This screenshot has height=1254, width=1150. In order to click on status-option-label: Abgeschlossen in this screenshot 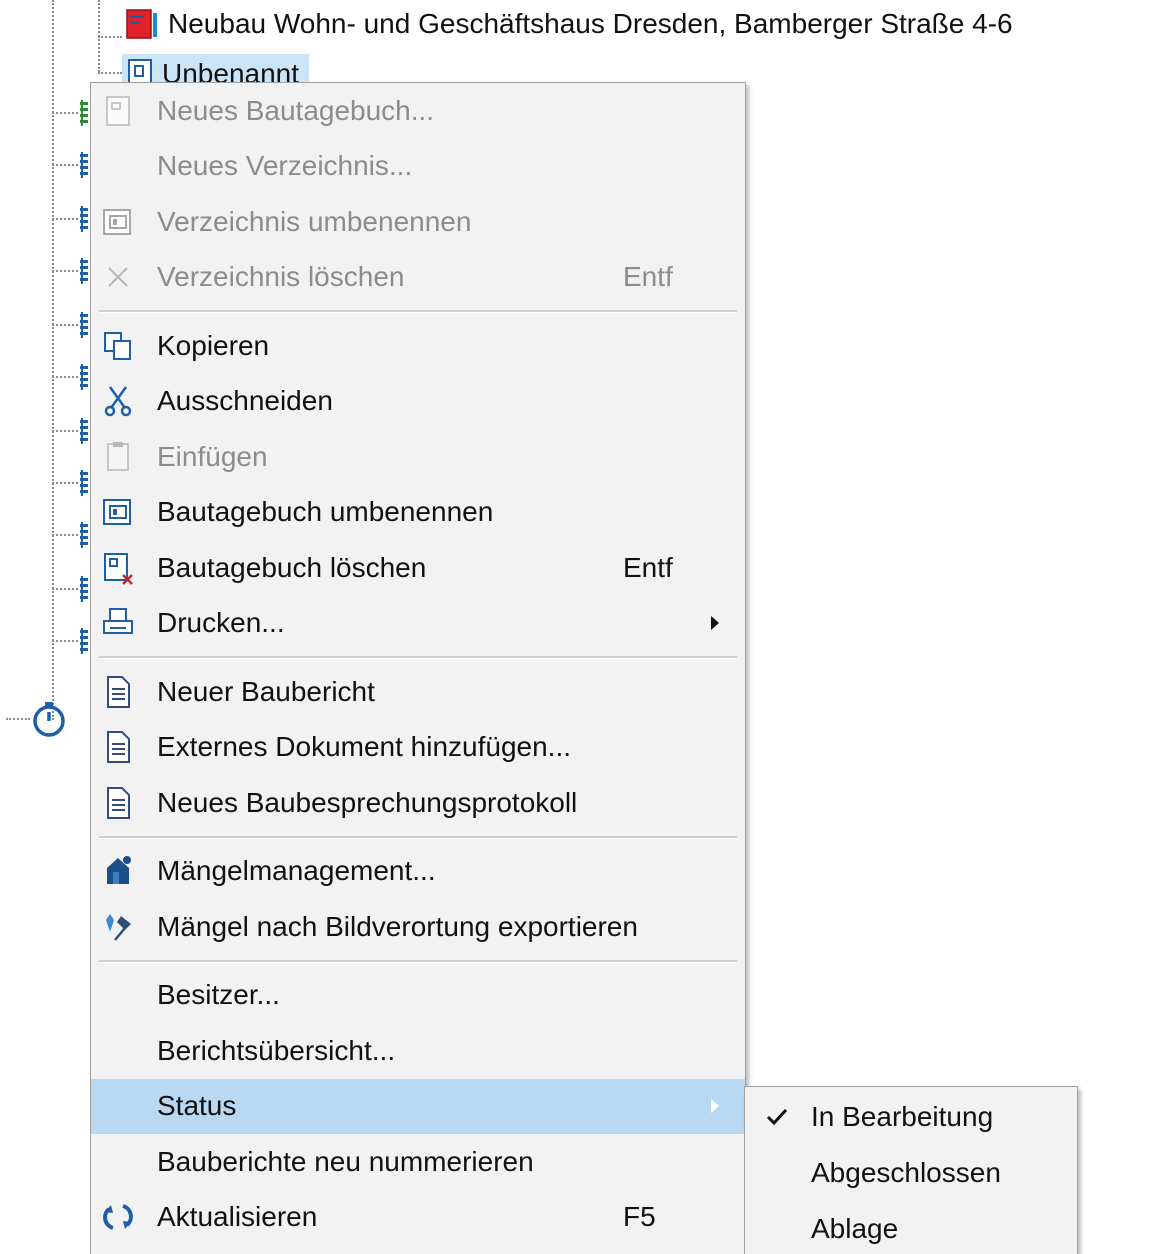, I will do `click(906, 1172)`.